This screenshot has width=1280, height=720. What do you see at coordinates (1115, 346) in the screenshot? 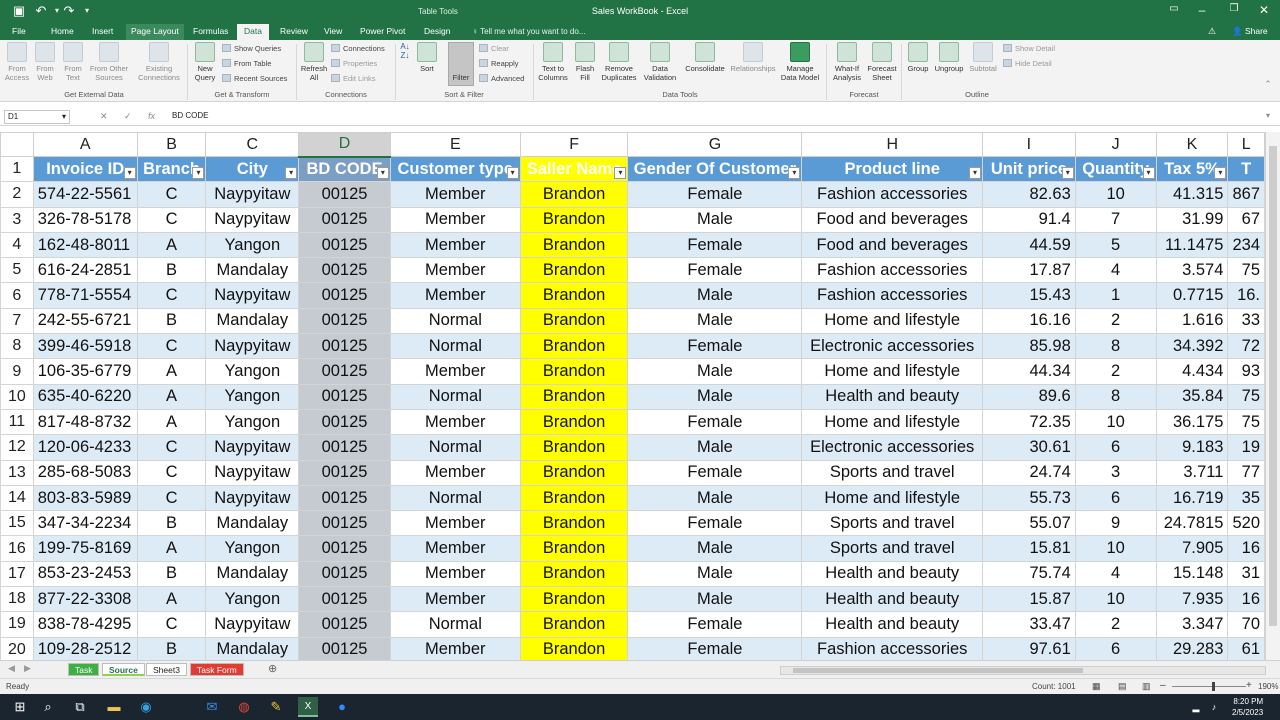
I see `cell: 8` at bounding box center [1115, 346].